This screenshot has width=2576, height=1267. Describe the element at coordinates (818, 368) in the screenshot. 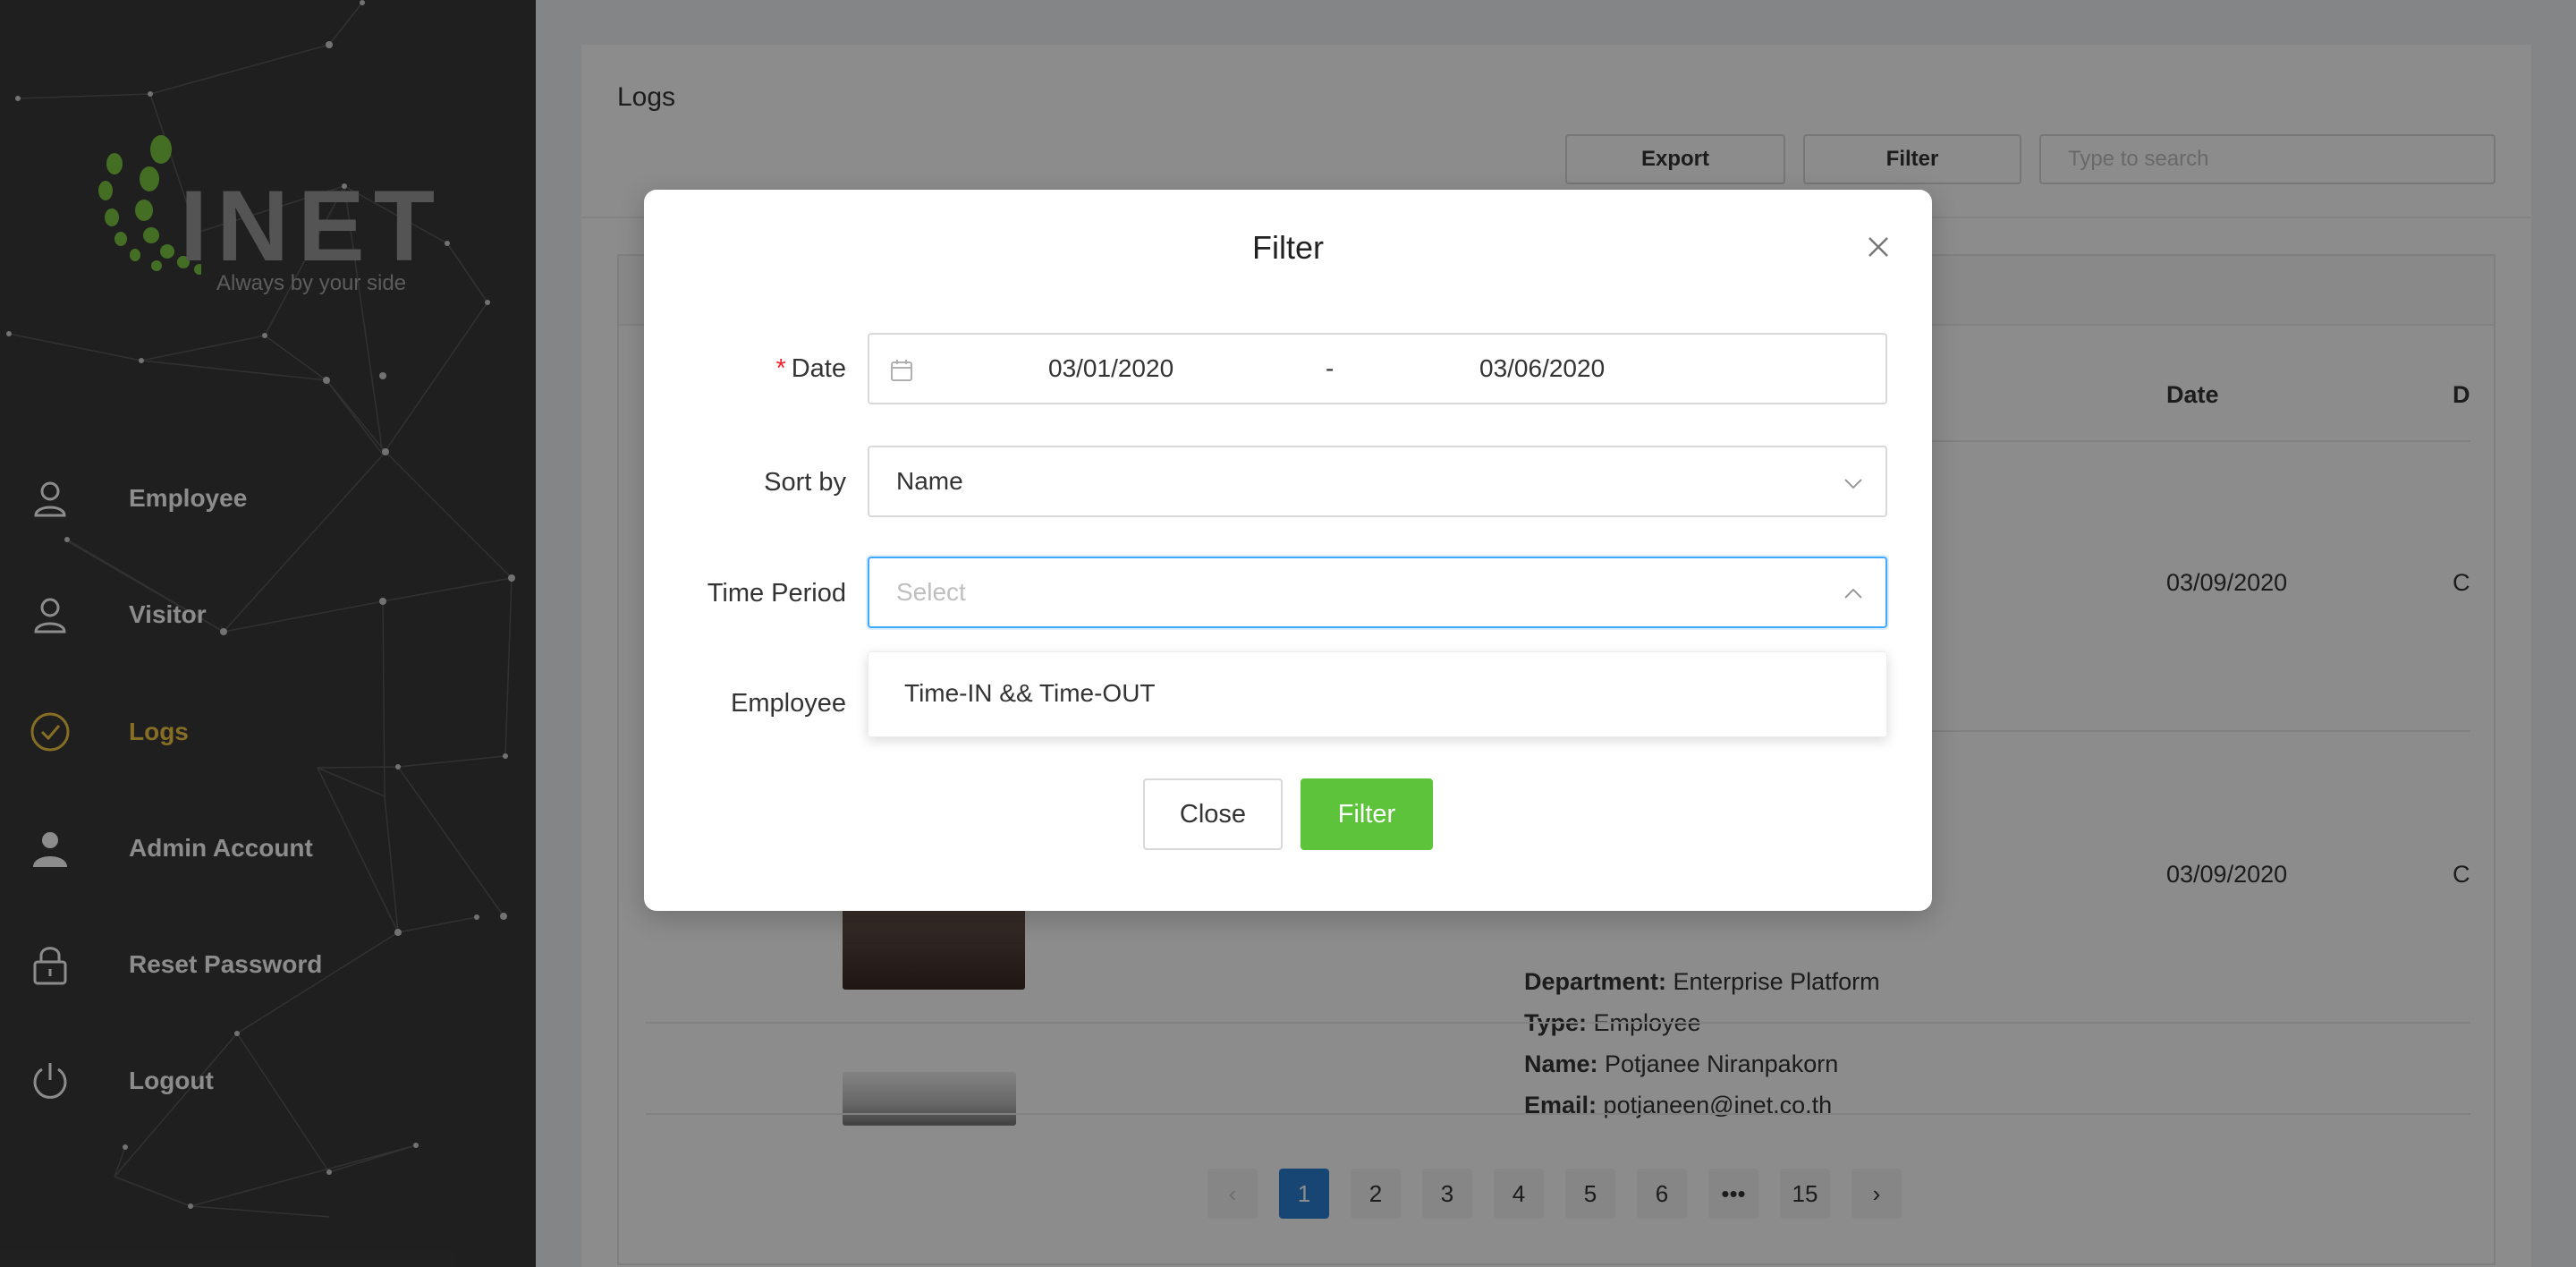

I see `date-label-text: Date` at that location.